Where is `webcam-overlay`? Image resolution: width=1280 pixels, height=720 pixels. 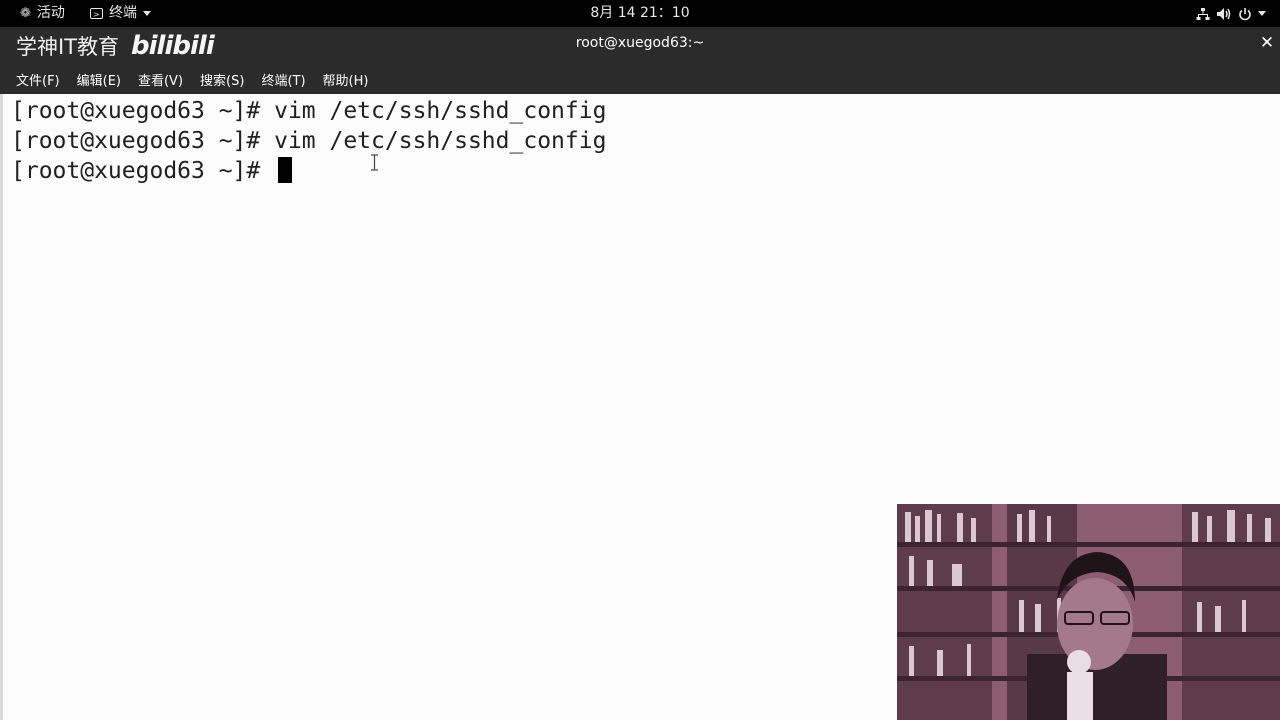
webcam-overlay is located at coordinates (1088, 612).